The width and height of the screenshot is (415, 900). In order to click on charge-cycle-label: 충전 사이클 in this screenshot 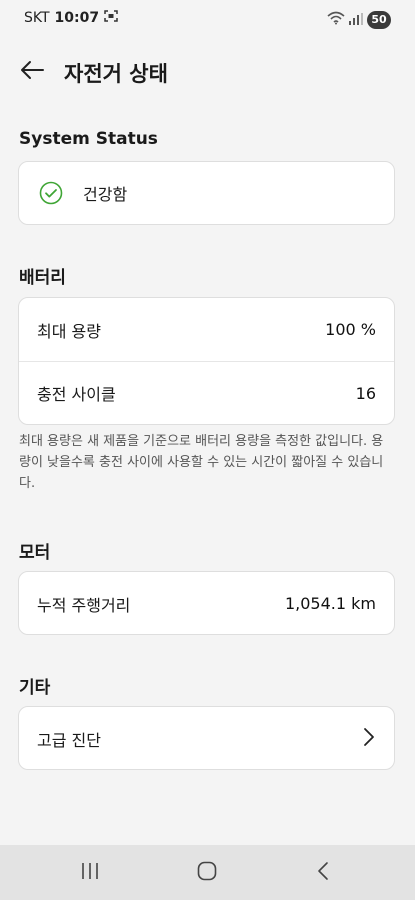, I will do `click(76, 394)`.